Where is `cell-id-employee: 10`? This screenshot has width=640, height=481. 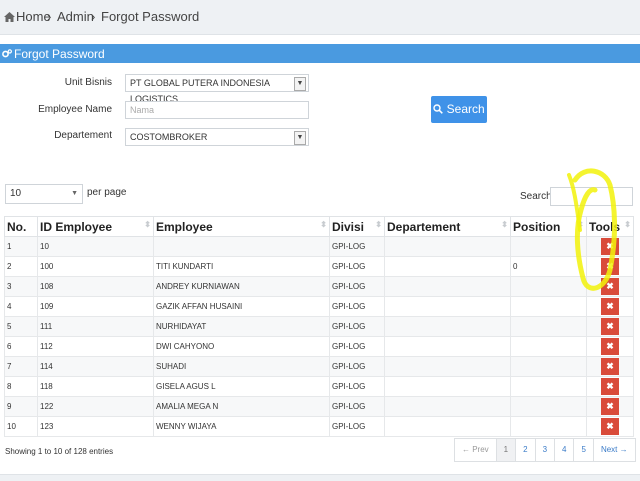
cell-id-employee: 10 is located at coordinates (95, 246).